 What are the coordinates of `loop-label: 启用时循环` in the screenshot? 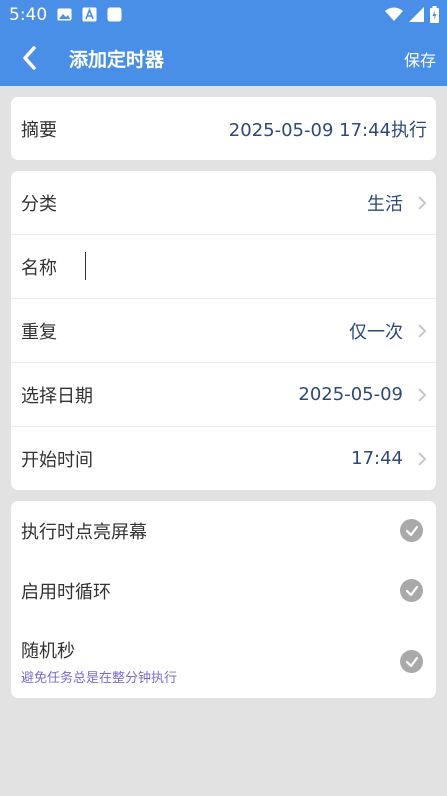 It's located at (66, 592).